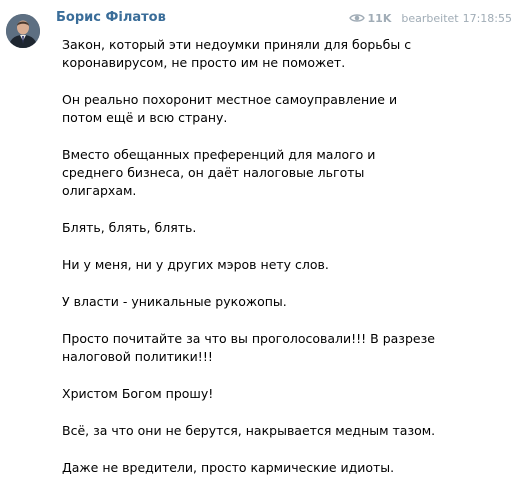 This screenshot has height=499, width=522. I want to click on user-photo-icon, so click(23, 31).